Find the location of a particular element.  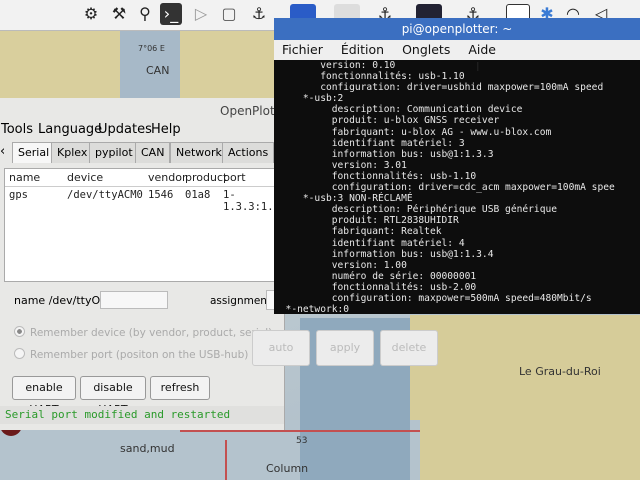

table-cell: gps is located at coordinates (18, 195).